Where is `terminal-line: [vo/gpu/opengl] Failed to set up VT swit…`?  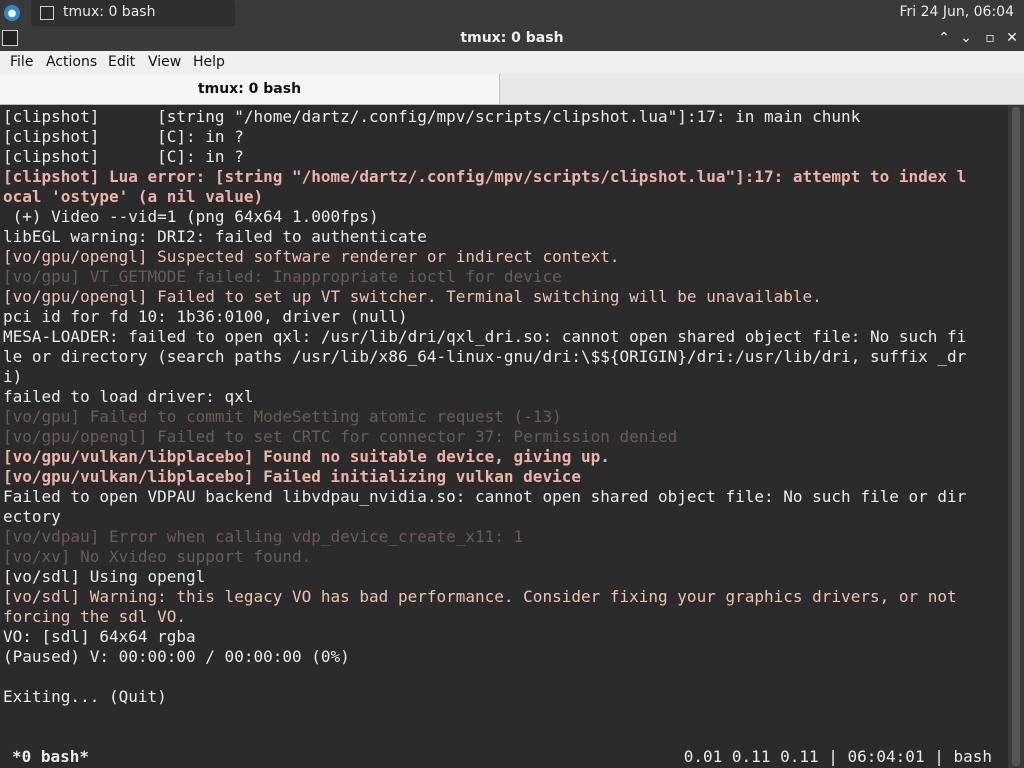 terminal-line: [vo/gpu/opengl] Failed to set up VT swit… is located at coordinates (412, 296).